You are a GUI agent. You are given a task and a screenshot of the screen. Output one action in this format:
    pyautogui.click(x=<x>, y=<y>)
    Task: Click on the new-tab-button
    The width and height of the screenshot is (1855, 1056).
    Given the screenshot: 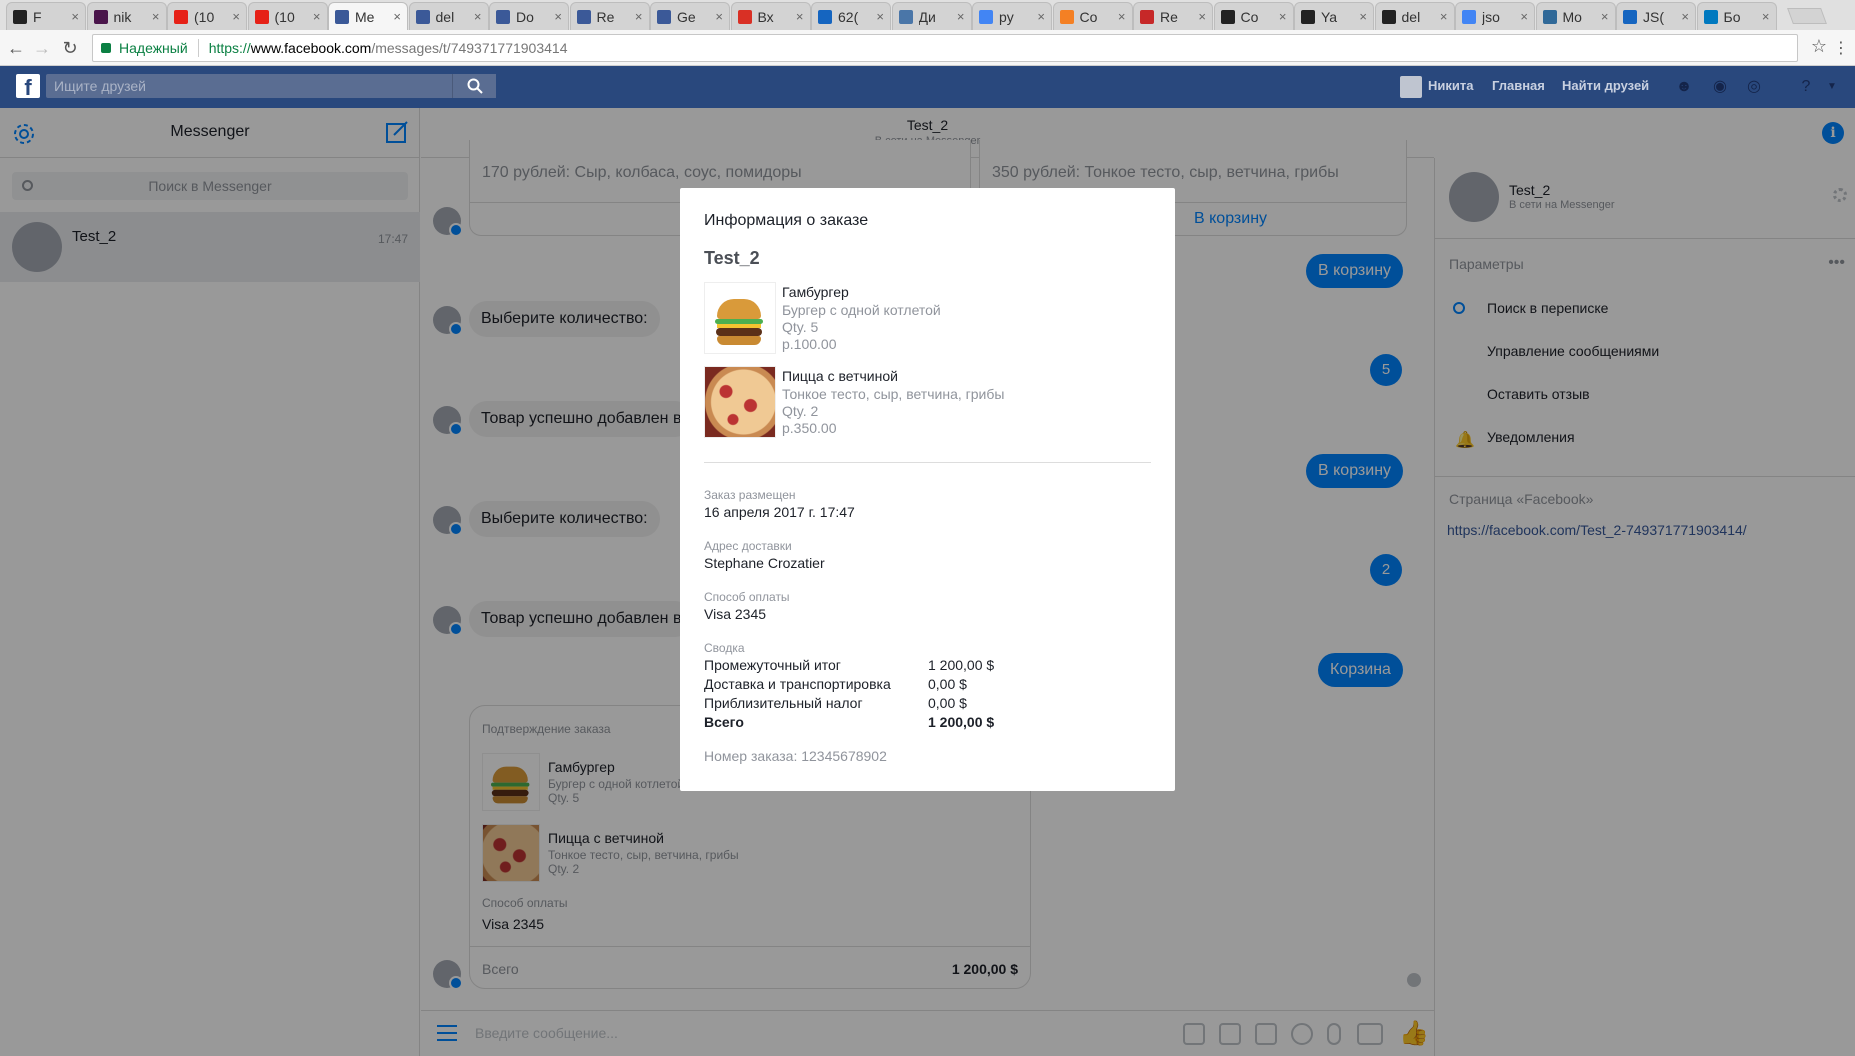 What is the action you would take?
    pyautogui.click(x=1807, y=16)
    